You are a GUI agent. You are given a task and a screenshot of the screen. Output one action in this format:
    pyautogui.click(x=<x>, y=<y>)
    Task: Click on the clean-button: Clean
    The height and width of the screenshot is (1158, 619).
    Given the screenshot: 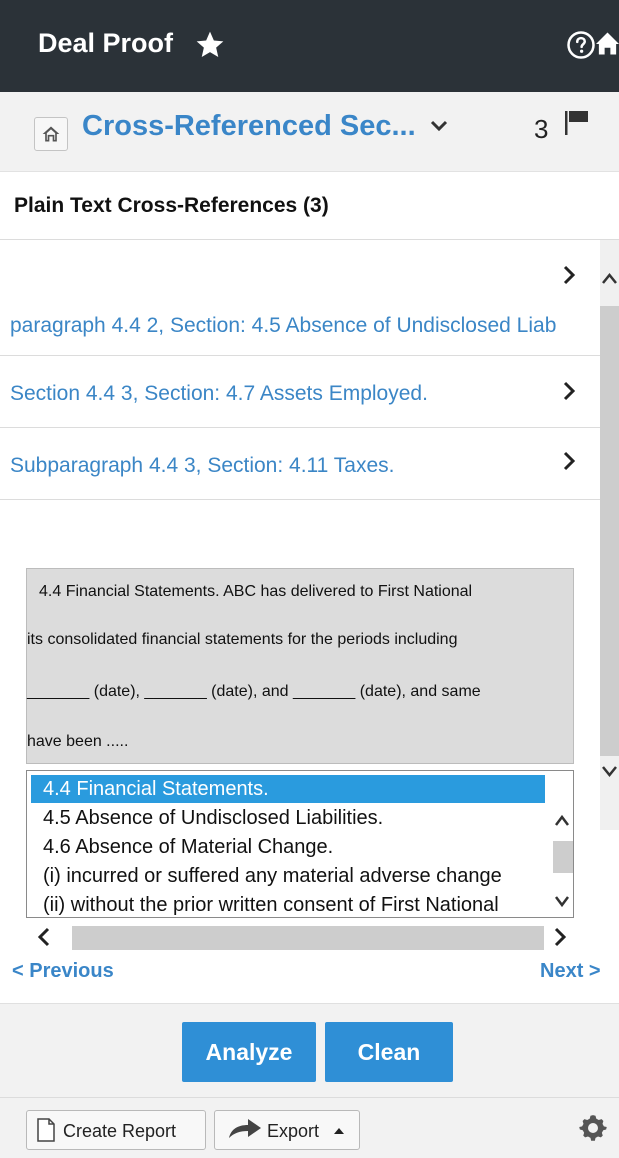 What is the action you would take?
    pyautogui.click(x=389, y=1052)
    